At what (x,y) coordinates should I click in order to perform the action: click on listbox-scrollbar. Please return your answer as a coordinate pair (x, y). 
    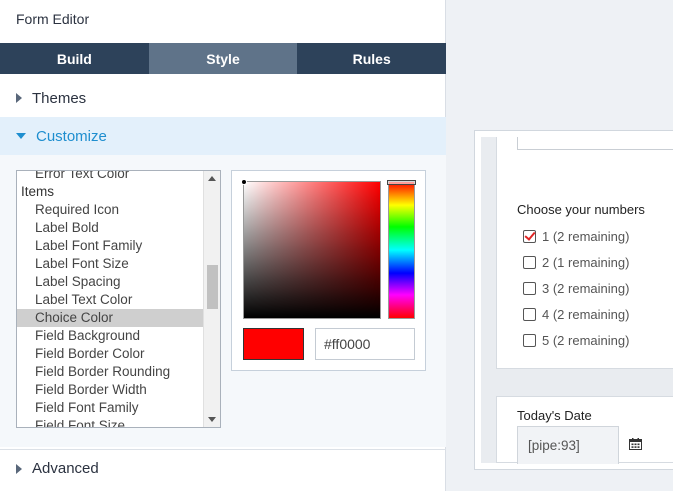
    Looking at the image, I should click on (211, 299).